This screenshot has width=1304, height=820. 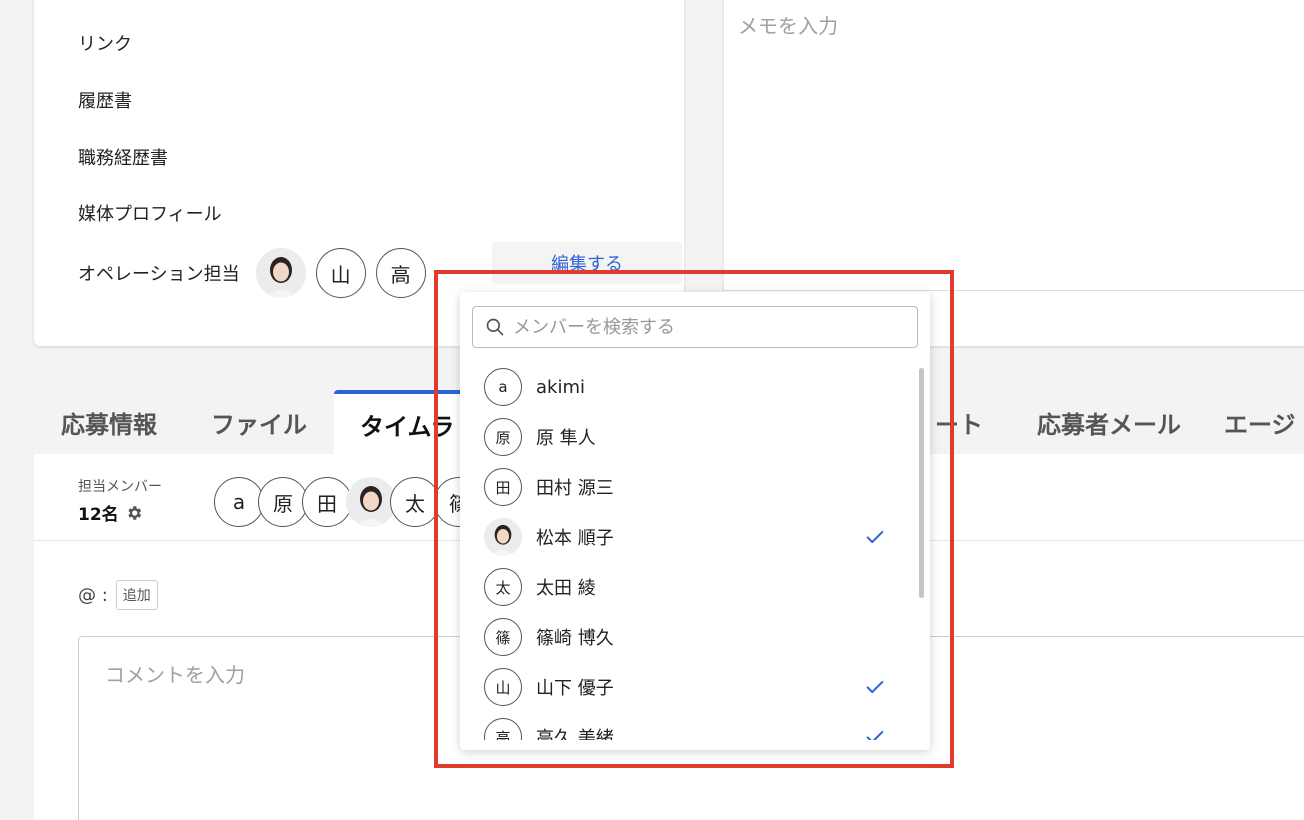 I want to click on resume-label: 履歴書, so click(x=105, y=101).